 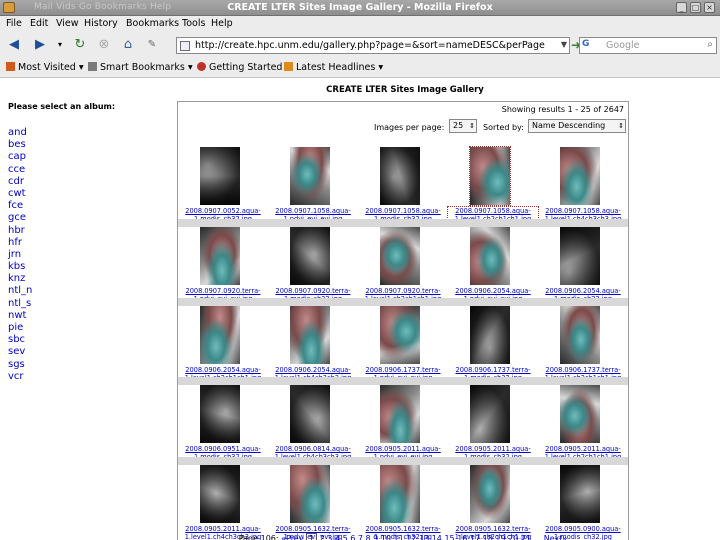 I want to click on reload-icon: ↻, so click(x=80, y=45).